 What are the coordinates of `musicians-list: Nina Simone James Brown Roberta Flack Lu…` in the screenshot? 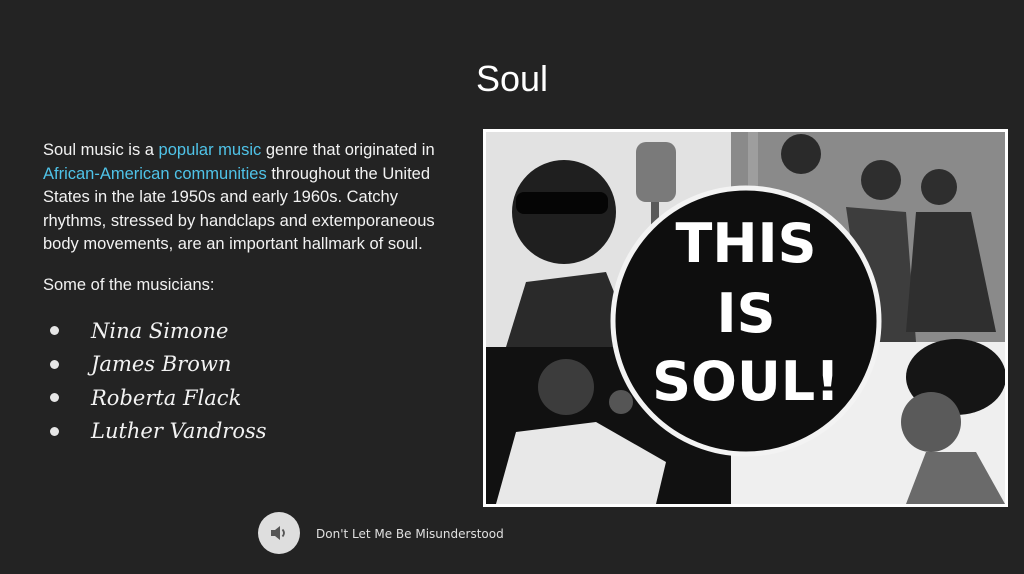 It's located at (158, 381).